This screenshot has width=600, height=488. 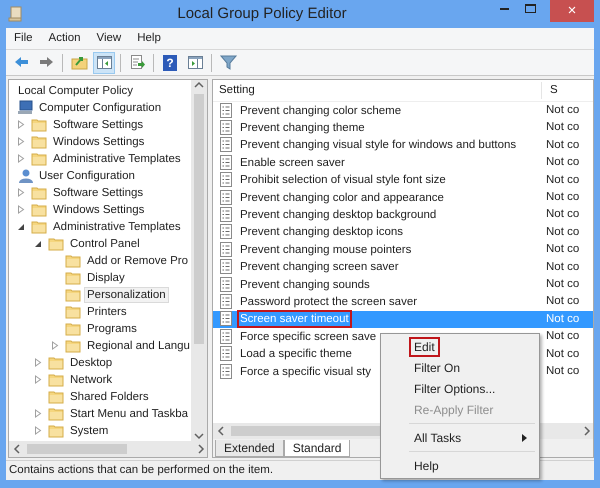 I want to click on window-title: Local Group Policy Editor, so click(x=262, y=14).